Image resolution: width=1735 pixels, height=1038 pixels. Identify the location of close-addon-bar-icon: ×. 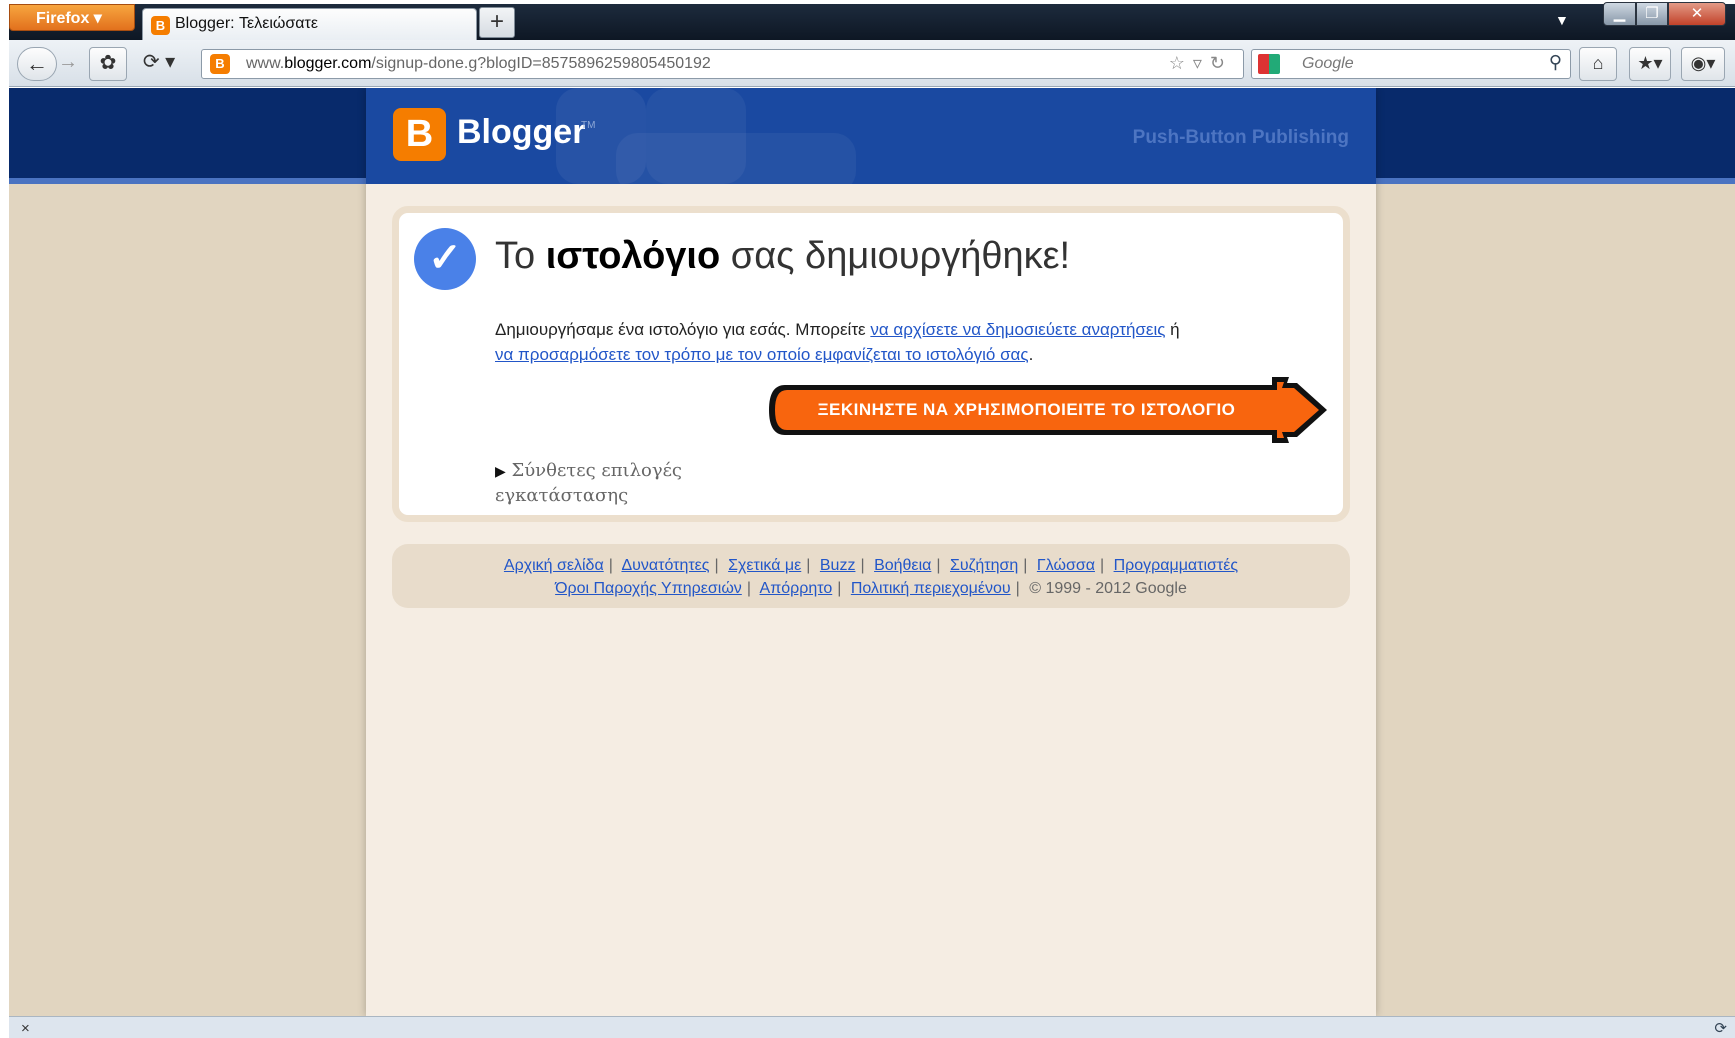
(25, 1028).